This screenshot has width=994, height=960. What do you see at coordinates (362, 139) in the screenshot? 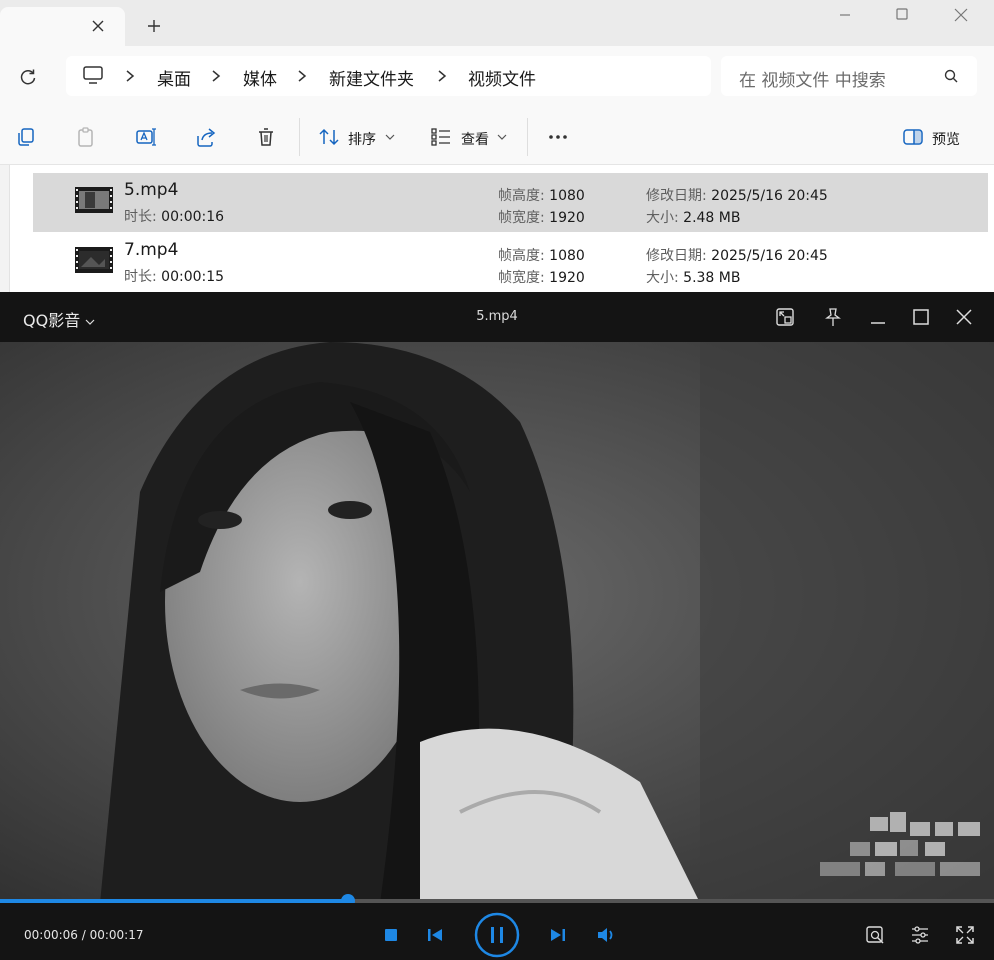
I see `sort-button: 排序` at bounding box center [362, 139].